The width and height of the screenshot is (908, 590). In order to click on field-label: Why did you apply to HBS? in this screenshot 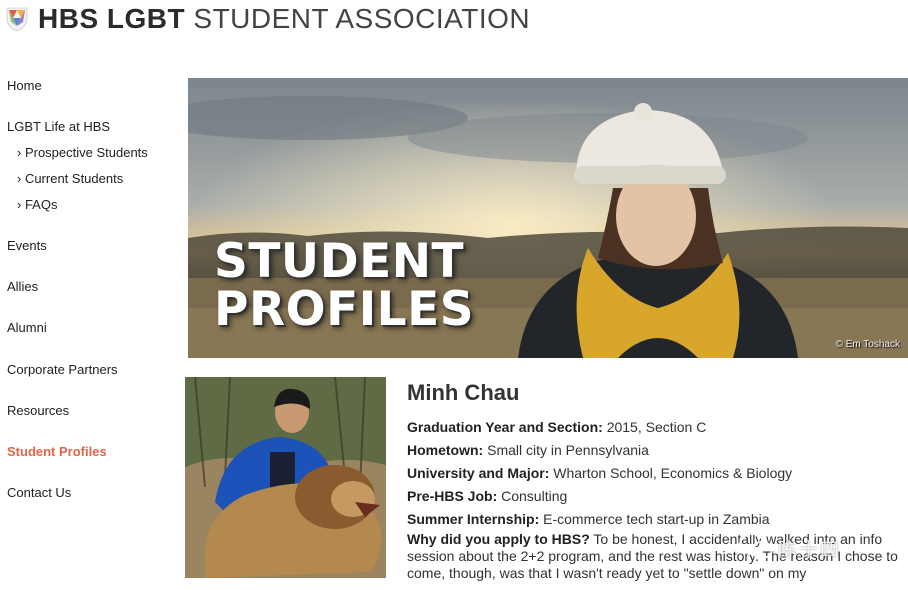, I will do `click(498, 539)`.